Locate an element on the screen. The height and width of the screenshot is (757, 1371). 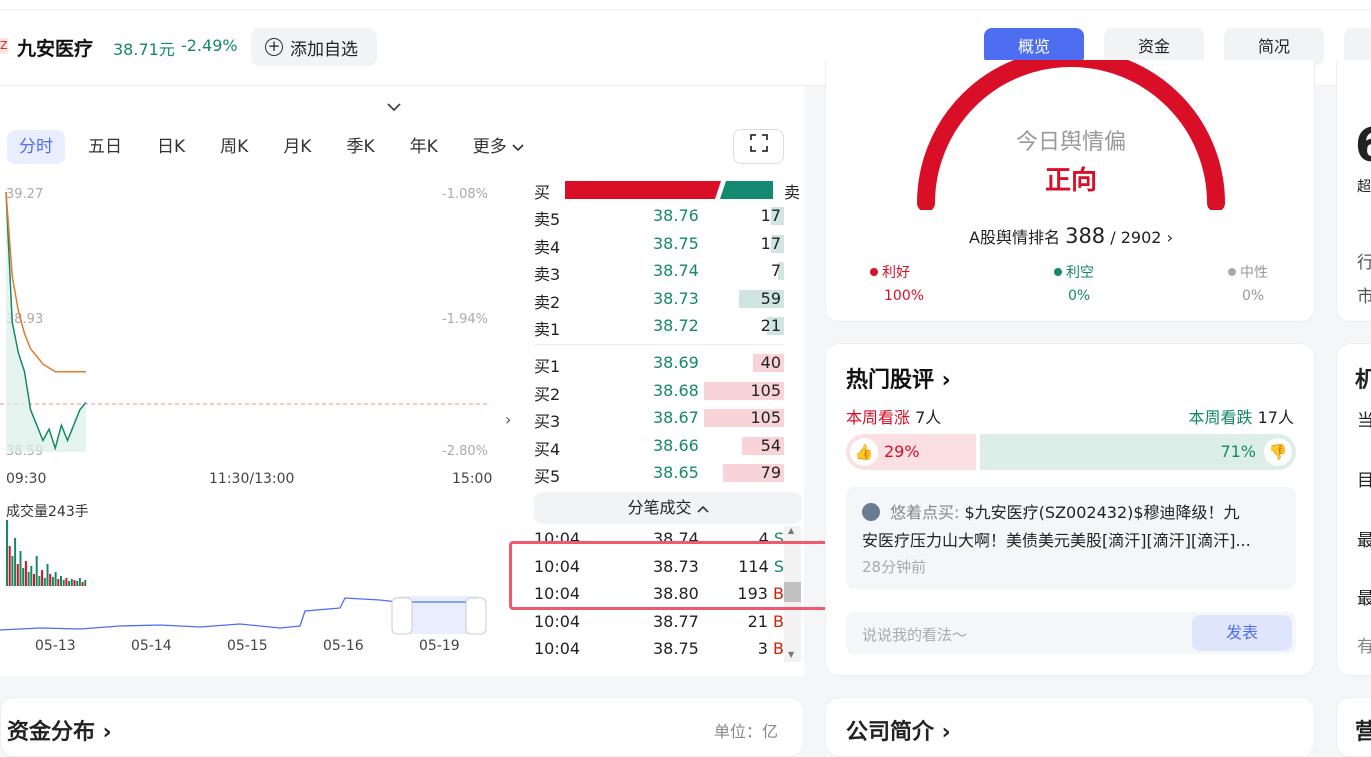
add-watchlist-button: + 添加自选 is located at coordinates (314, 47).